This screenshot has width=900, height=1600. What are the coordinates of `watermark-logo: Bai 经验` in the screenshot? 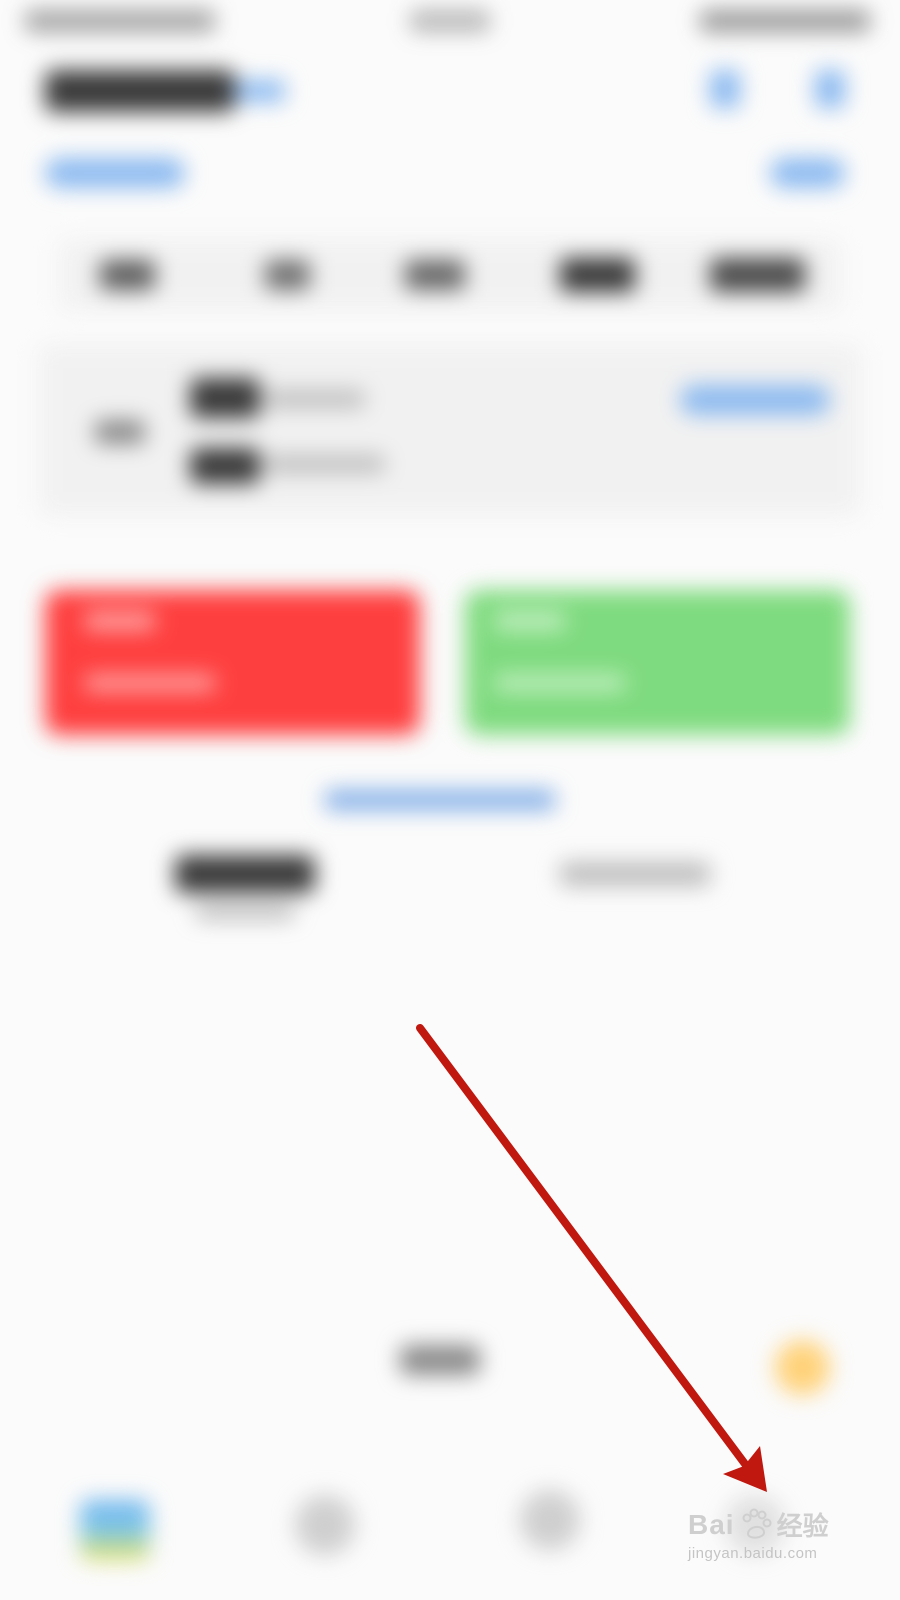 It's located at (773, 1524).